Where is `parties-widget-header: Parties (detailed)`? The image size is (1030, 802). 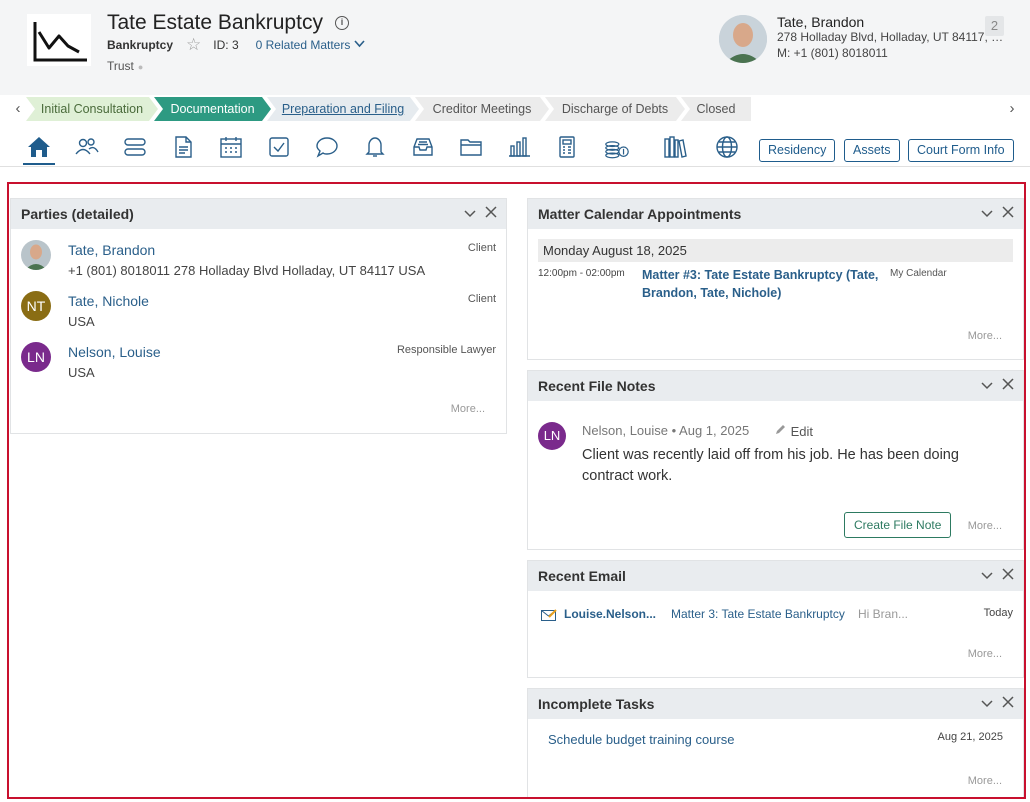 parties-widget-header: Parties (detailed) is located at coordinates (258, 214).